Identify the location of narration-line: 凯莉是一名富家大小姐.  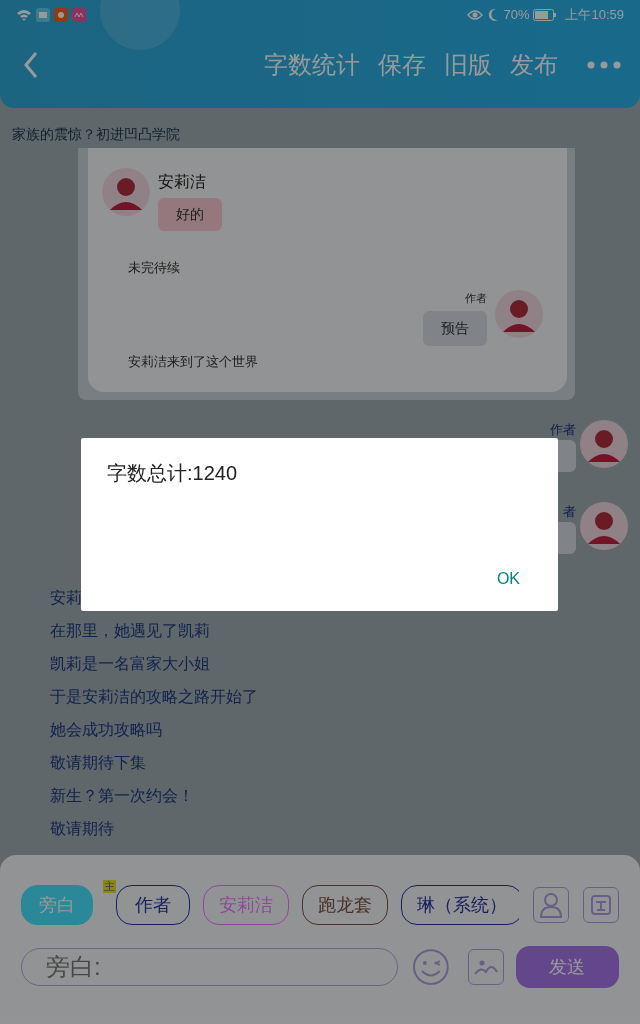
(130, 664).